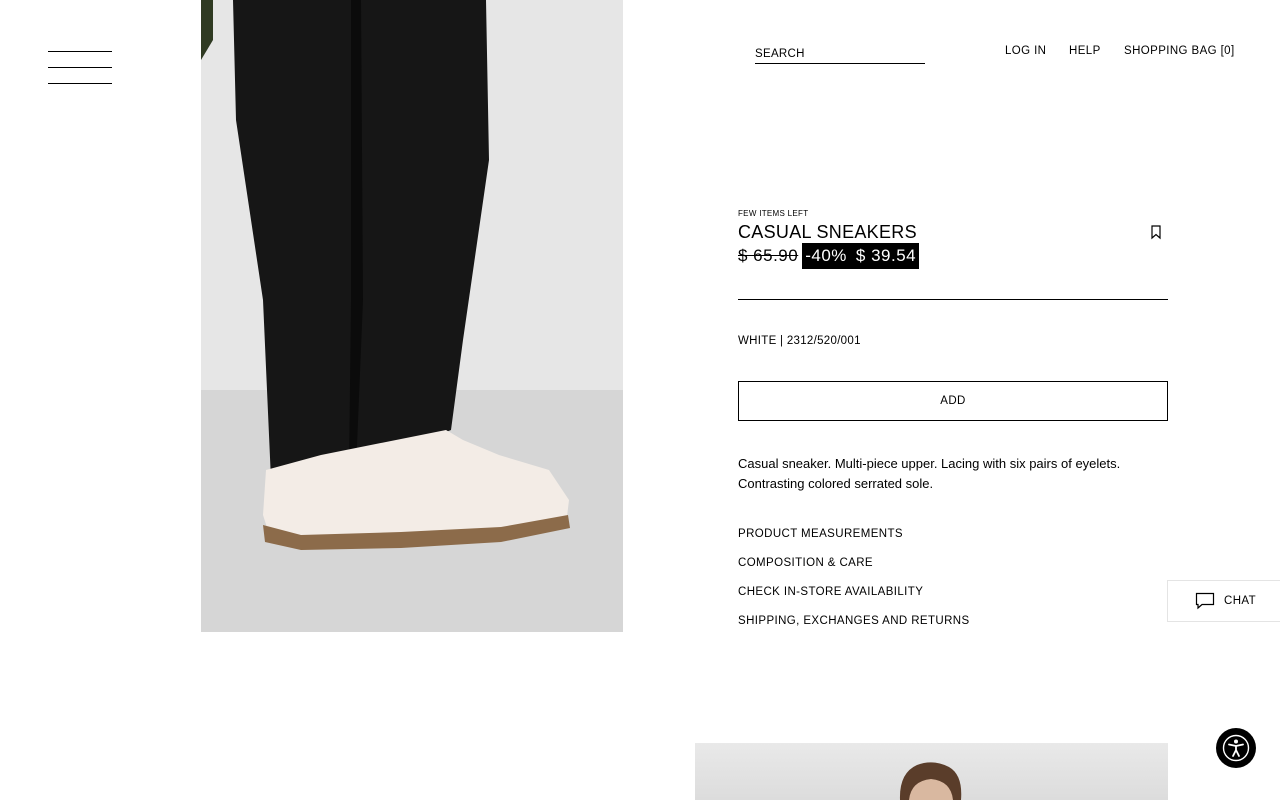 The width and height of the screenshot is (1280, 800). What do you see at coordinates (1025, 51) in the screenshot?
I see `login-link: LOG IN` at bounding box center [1025, 51].